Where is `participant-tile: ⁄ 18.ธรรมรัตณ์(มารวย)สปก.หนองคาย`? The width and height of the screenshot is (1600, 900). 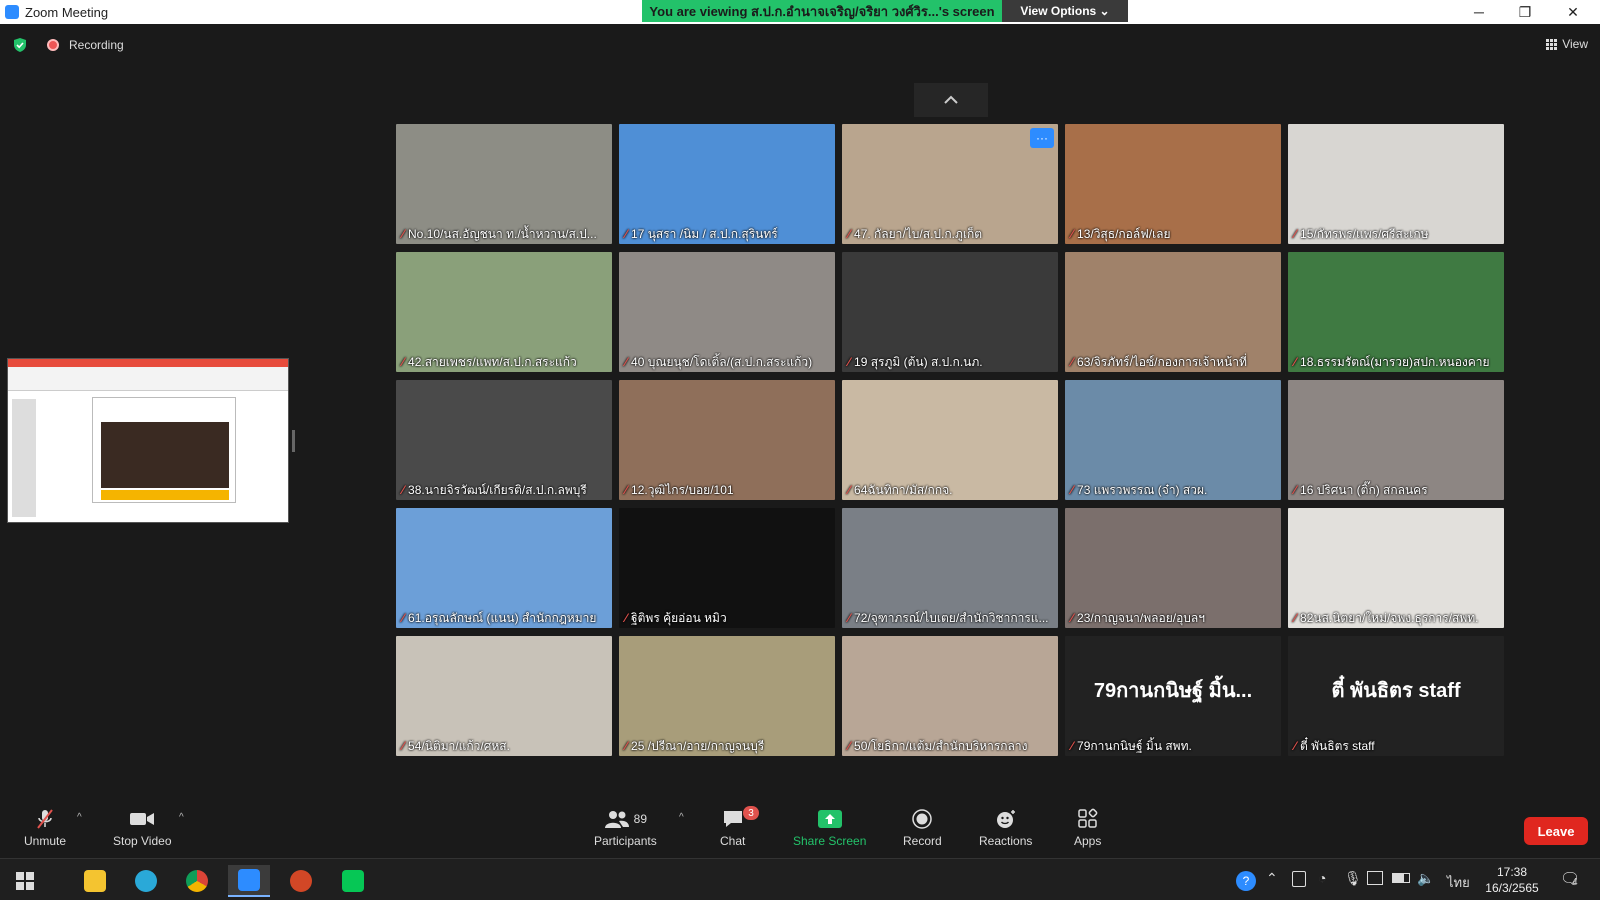
participant-tile: ⁄ 18.ธรรมรัตณ์(มารวย)สปก.หนองคาย is located at coordinates (1396, 312).